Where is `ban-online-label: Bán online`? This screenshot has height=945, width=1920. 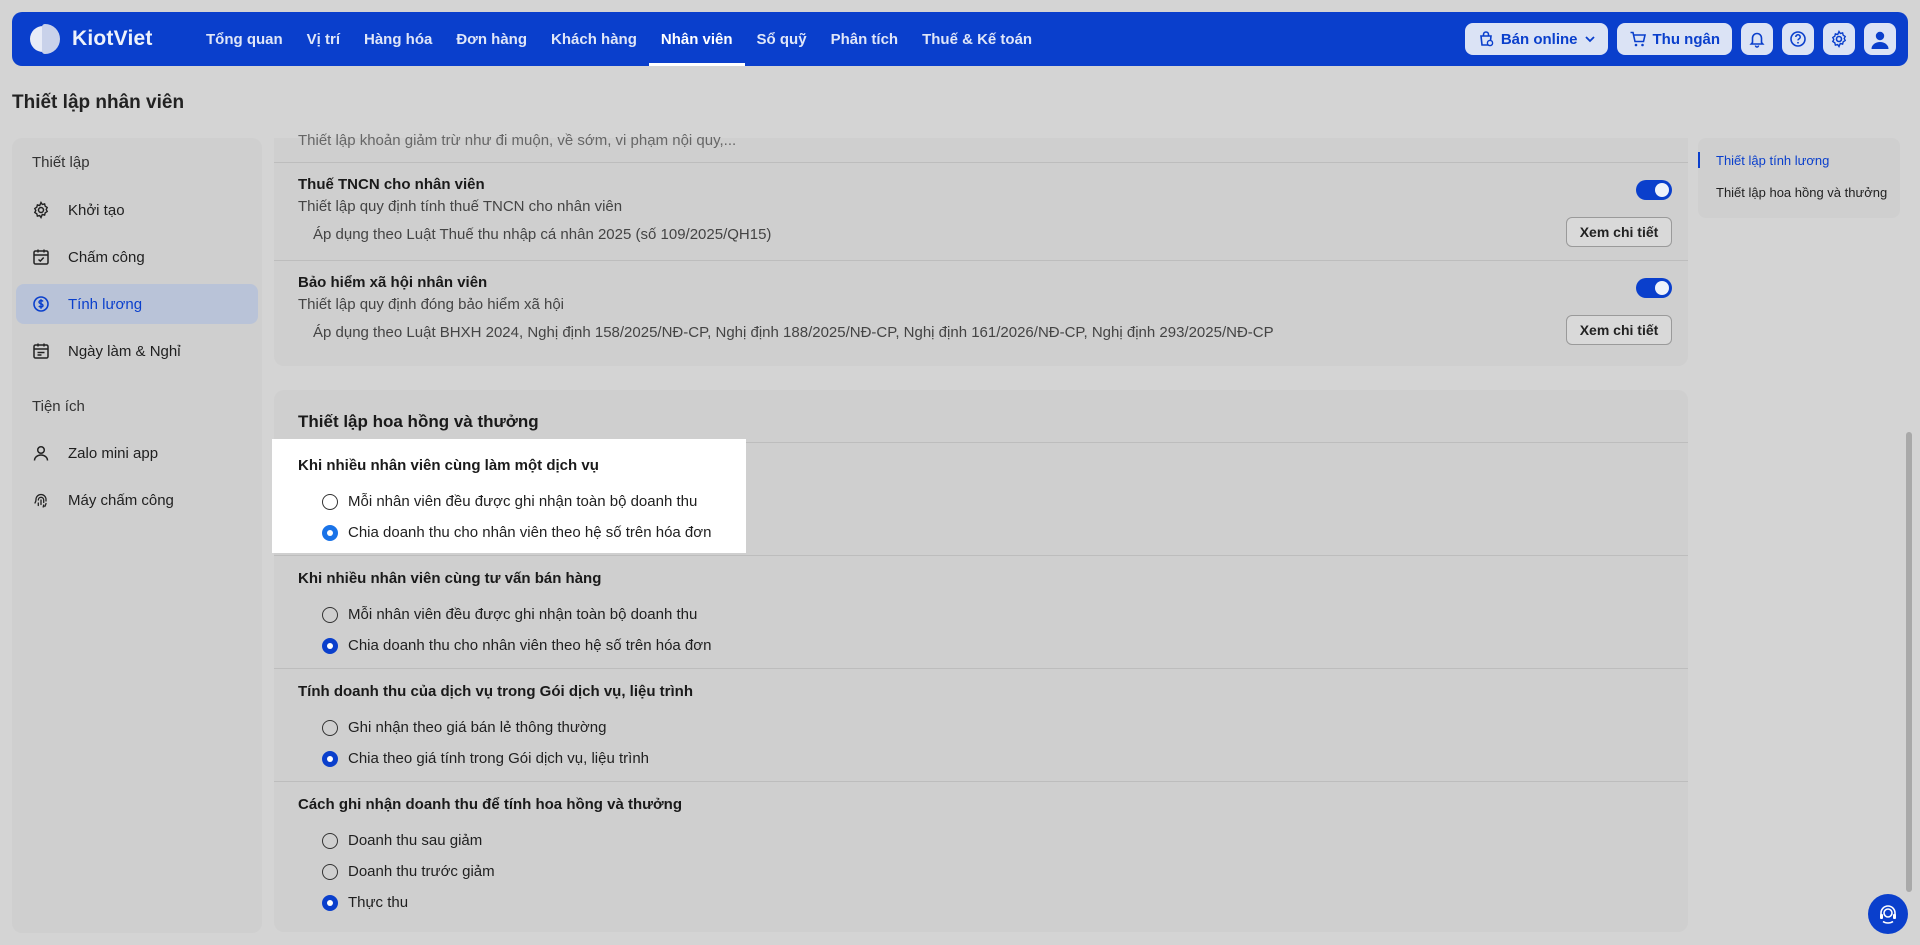
ban-online-label: Bán online is located at coordinates (1539, 39).